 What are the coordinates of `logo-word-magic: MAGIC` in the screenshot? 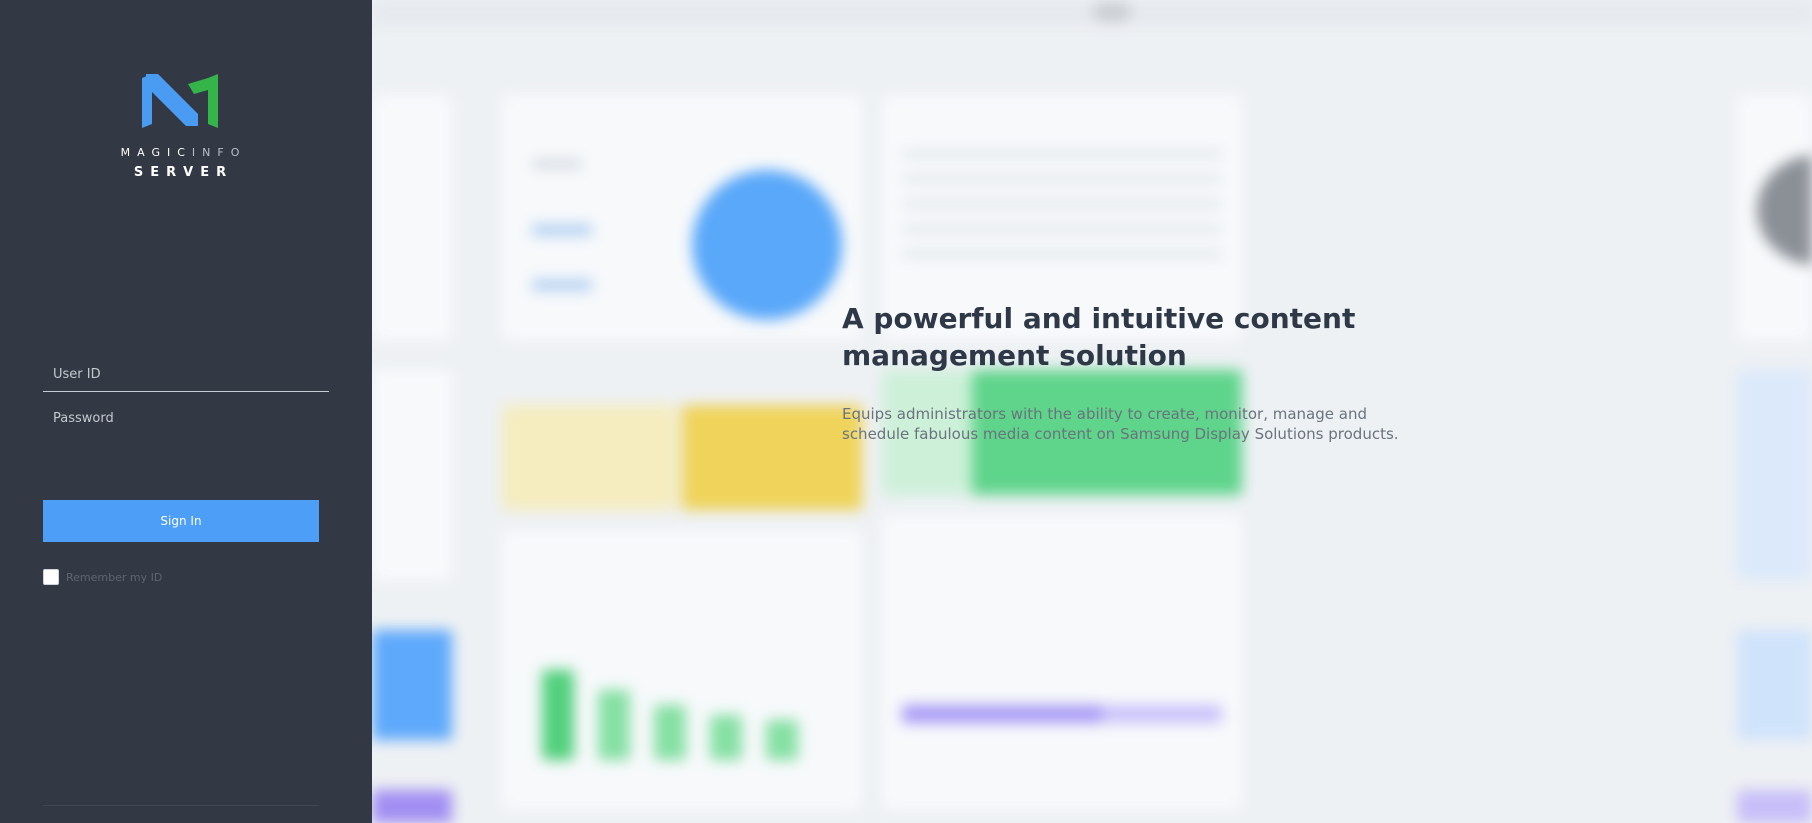 It's located at (156, 152).